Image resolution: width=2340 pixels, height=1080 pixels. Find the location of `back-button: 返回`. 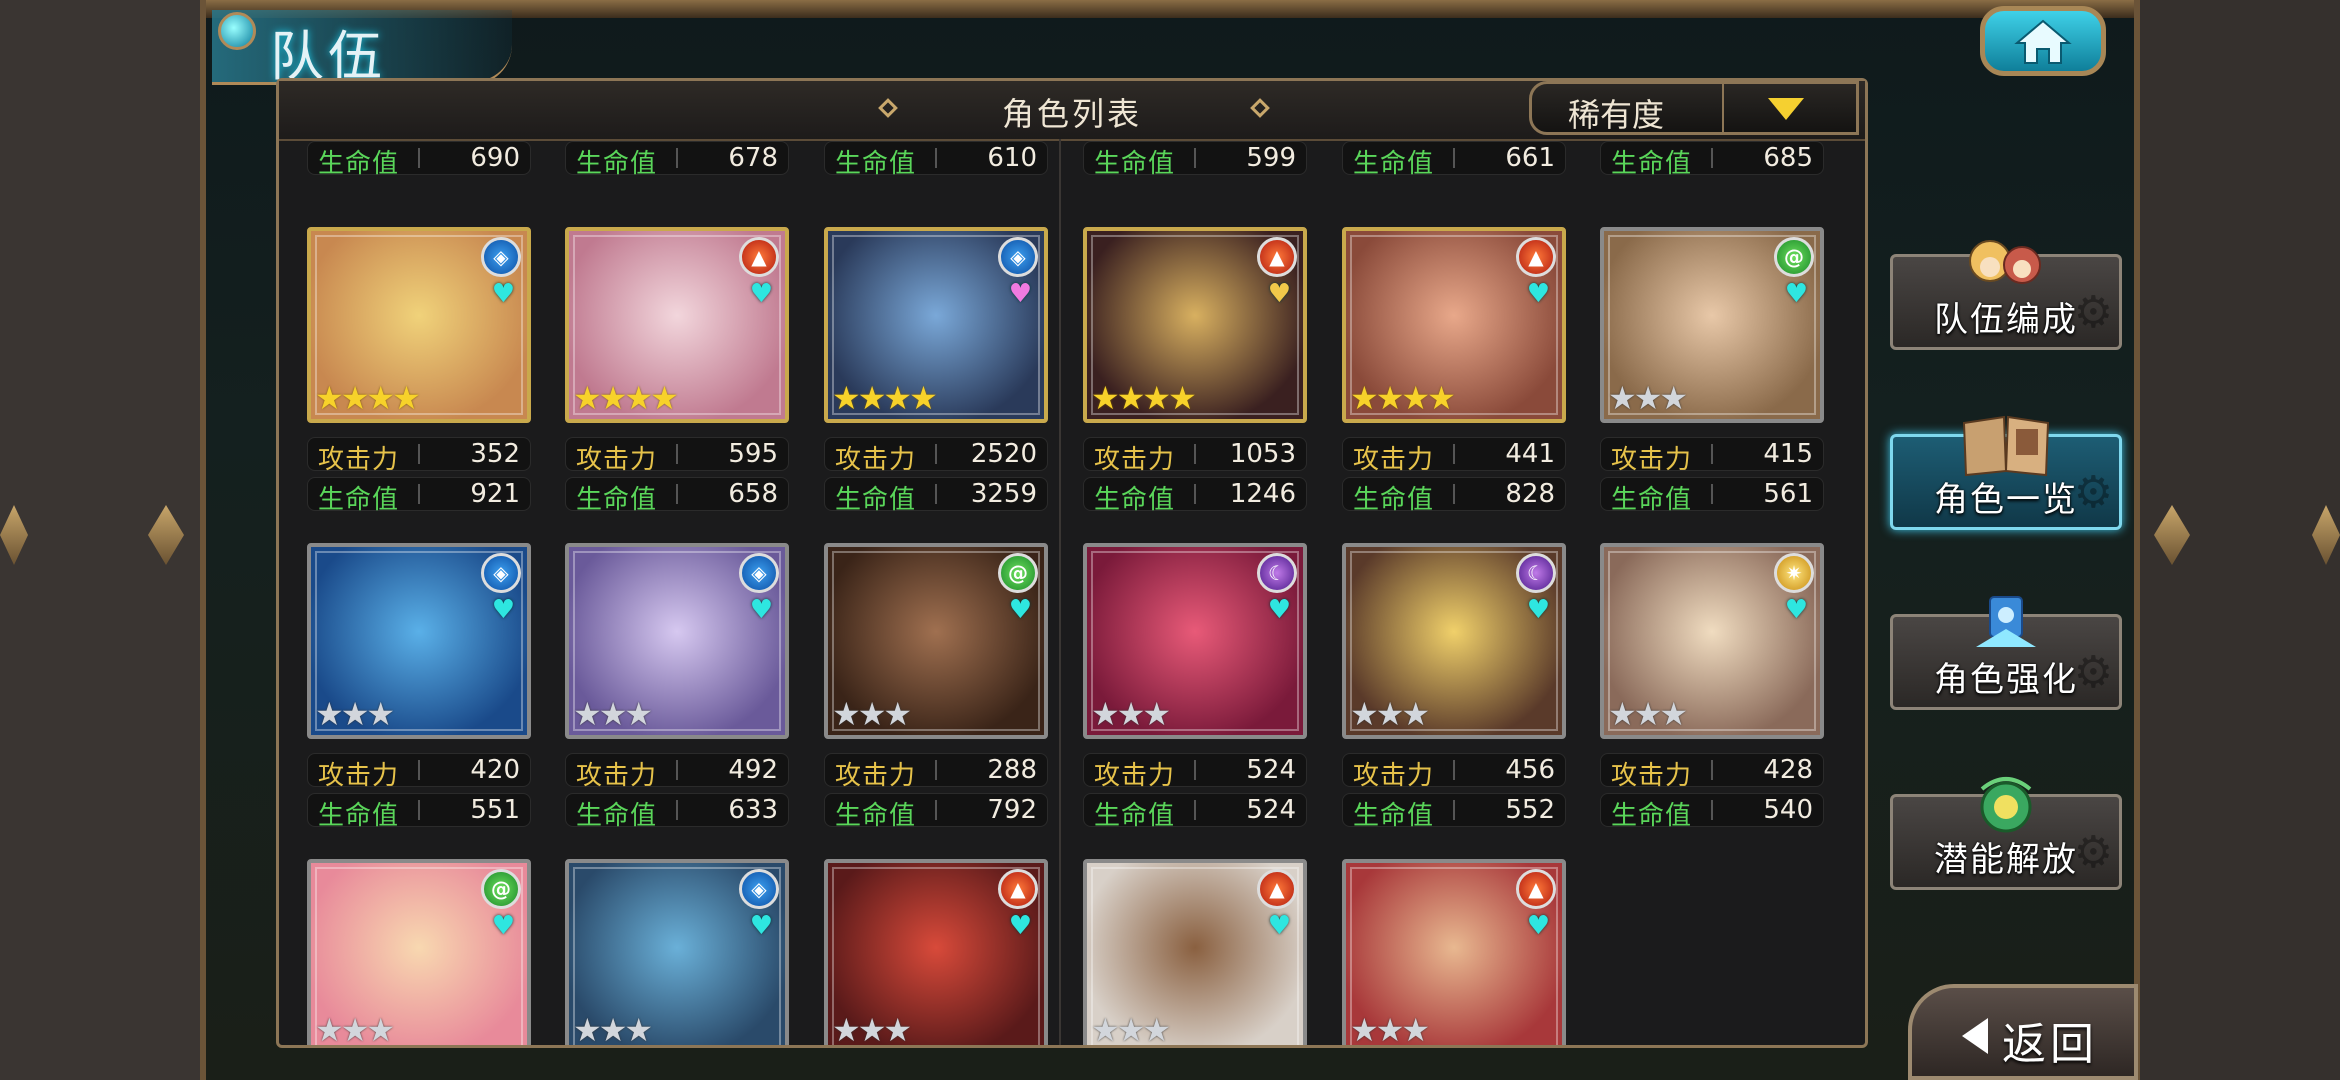

back-button: 返回 is located at coordinates (2023, 1032).